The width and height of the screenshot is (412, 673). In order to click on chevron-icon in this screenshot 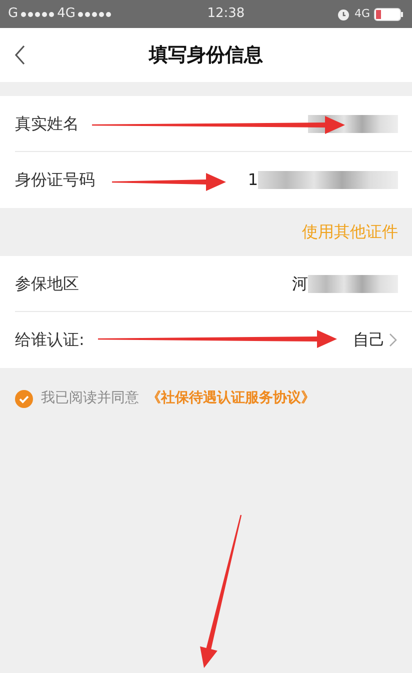, I will do `click(393, 340)`.